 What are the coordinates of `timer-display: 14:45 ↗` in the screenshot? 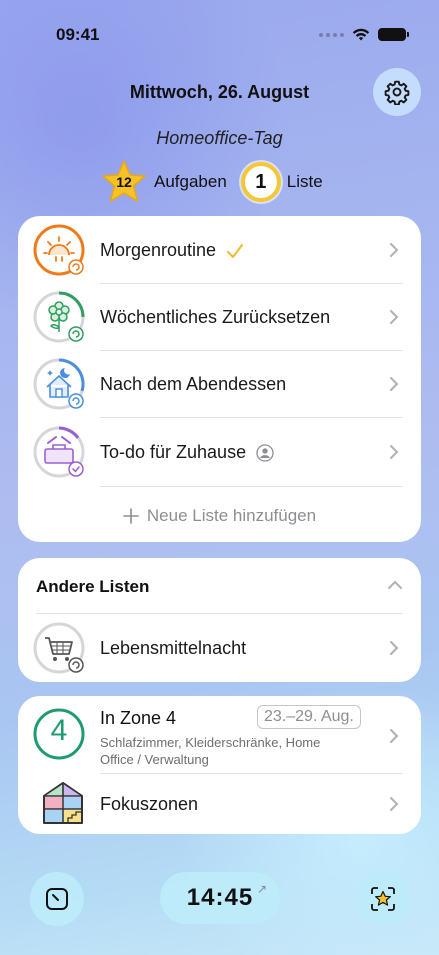 It's located at (220, 898).